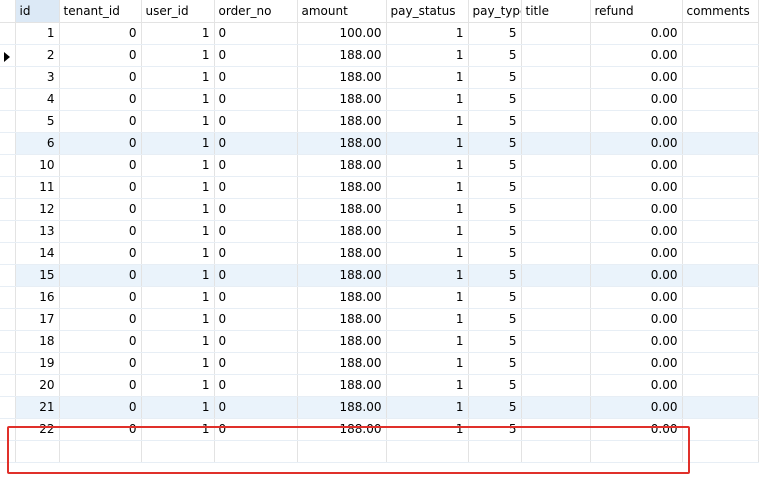 The width and height of the screenshot is (759, 483). What do you see at coordinates (342, 33) in the screenshot?
I see `cell-amount: 100.00` at bounding box center [342, 33].